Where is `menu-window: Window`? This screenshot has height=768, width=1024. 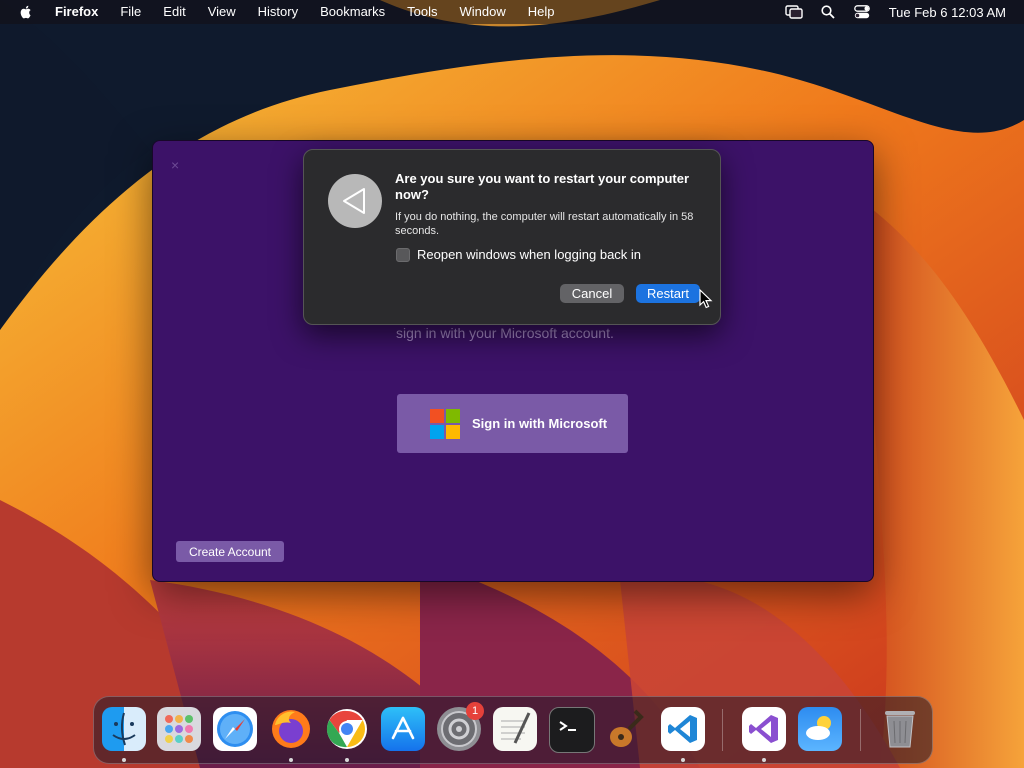
menu-window: Window is located at coordinates (483, 12).